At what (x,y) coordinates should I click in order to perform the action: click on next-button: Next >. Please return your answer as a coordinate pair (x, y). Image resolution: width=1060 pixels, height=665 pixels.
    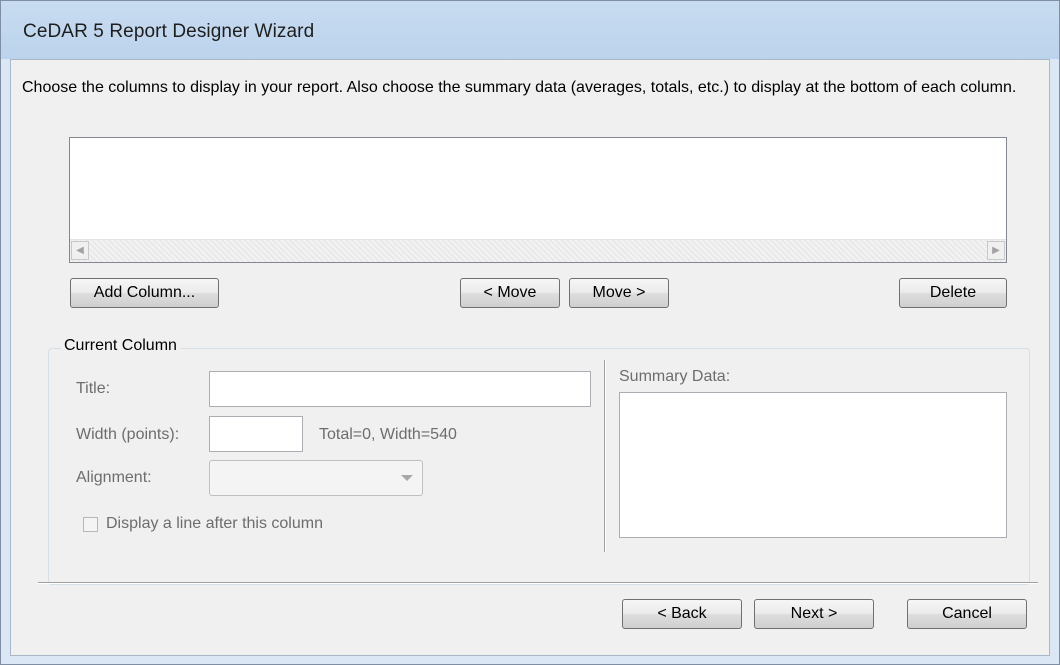
    Looking at the image, I should click on (814, 614).